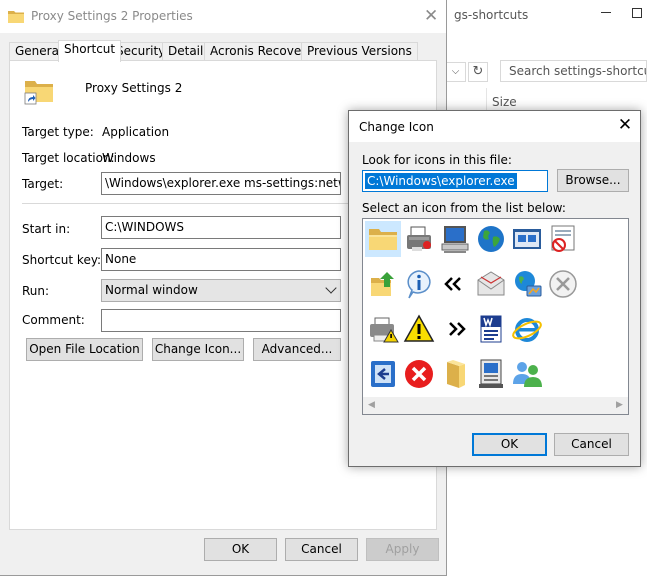  I want to click on exit-door-icon, so click(383, 374).